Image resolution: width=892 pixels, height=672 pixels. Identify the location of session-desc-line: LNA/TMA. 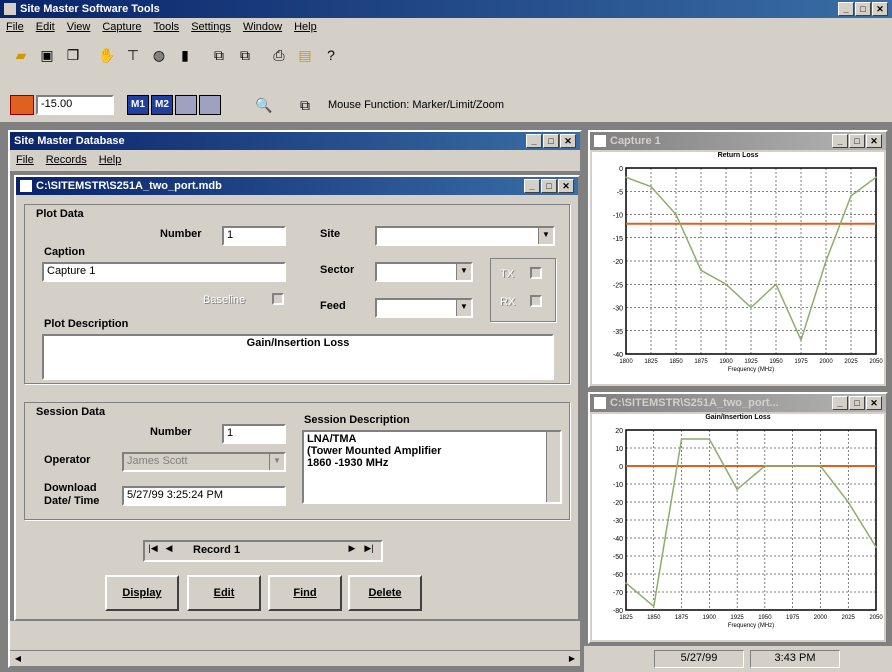
(332, 439).